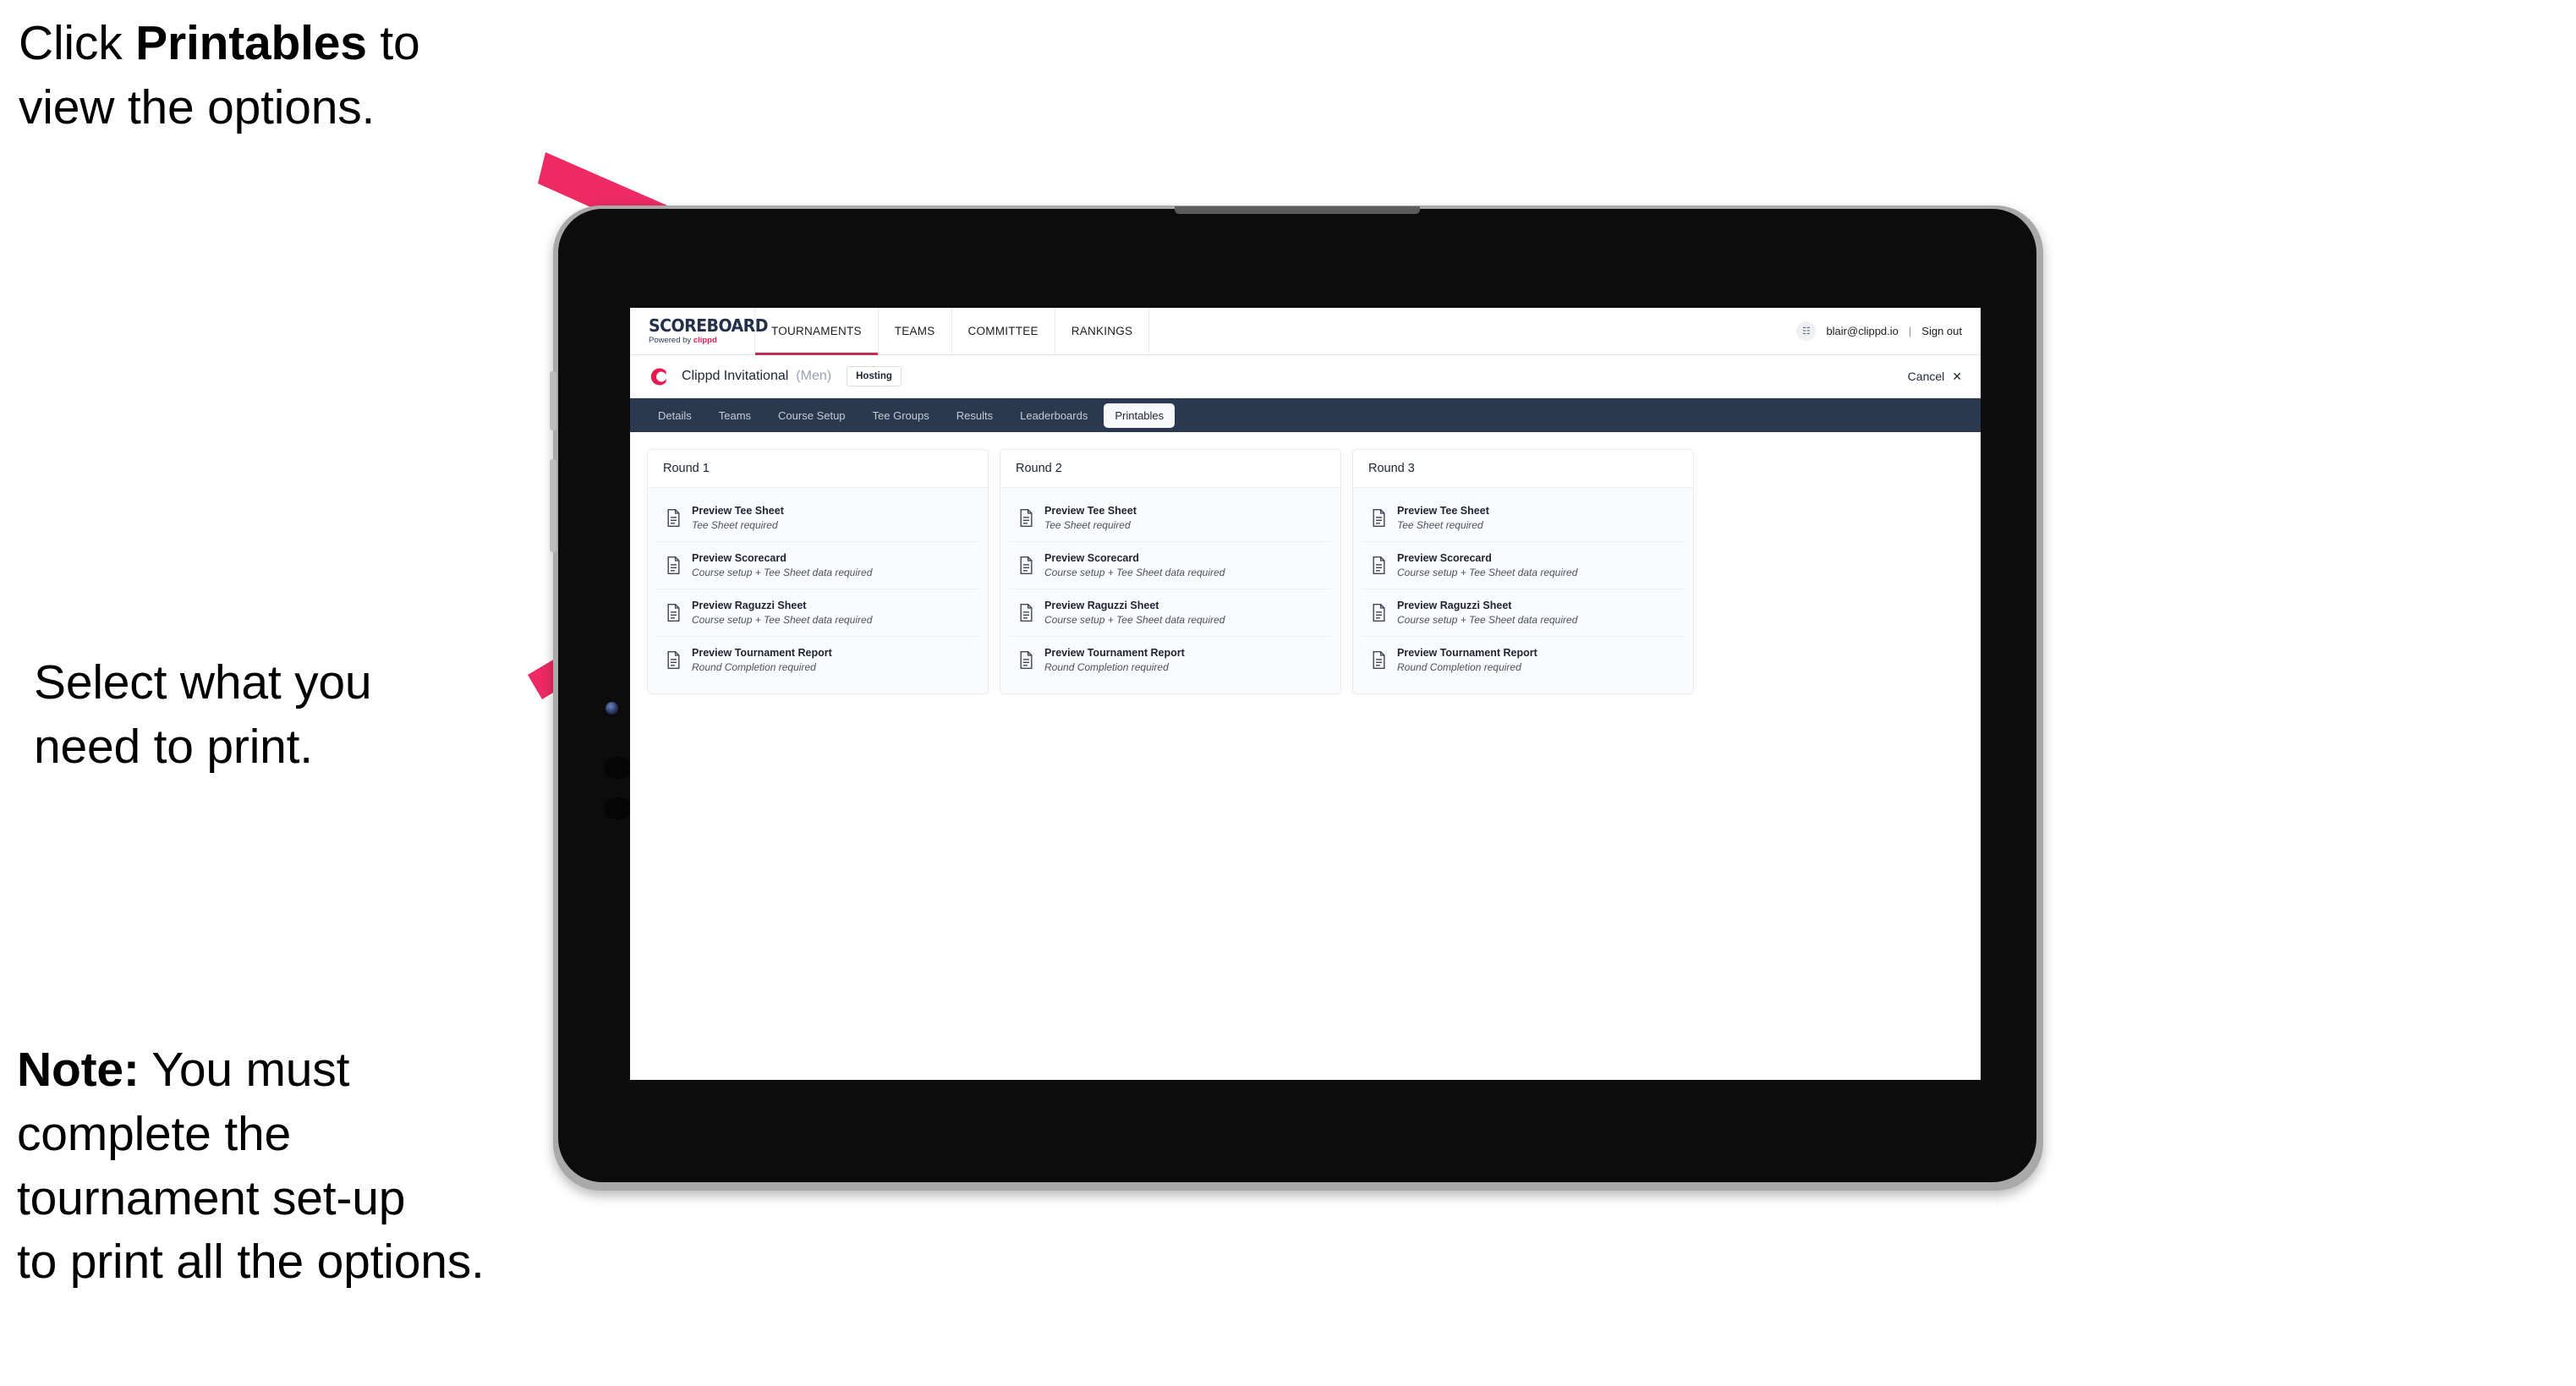  I want to click on annotation-step-2: Select what you need to print., so click(203, 714).